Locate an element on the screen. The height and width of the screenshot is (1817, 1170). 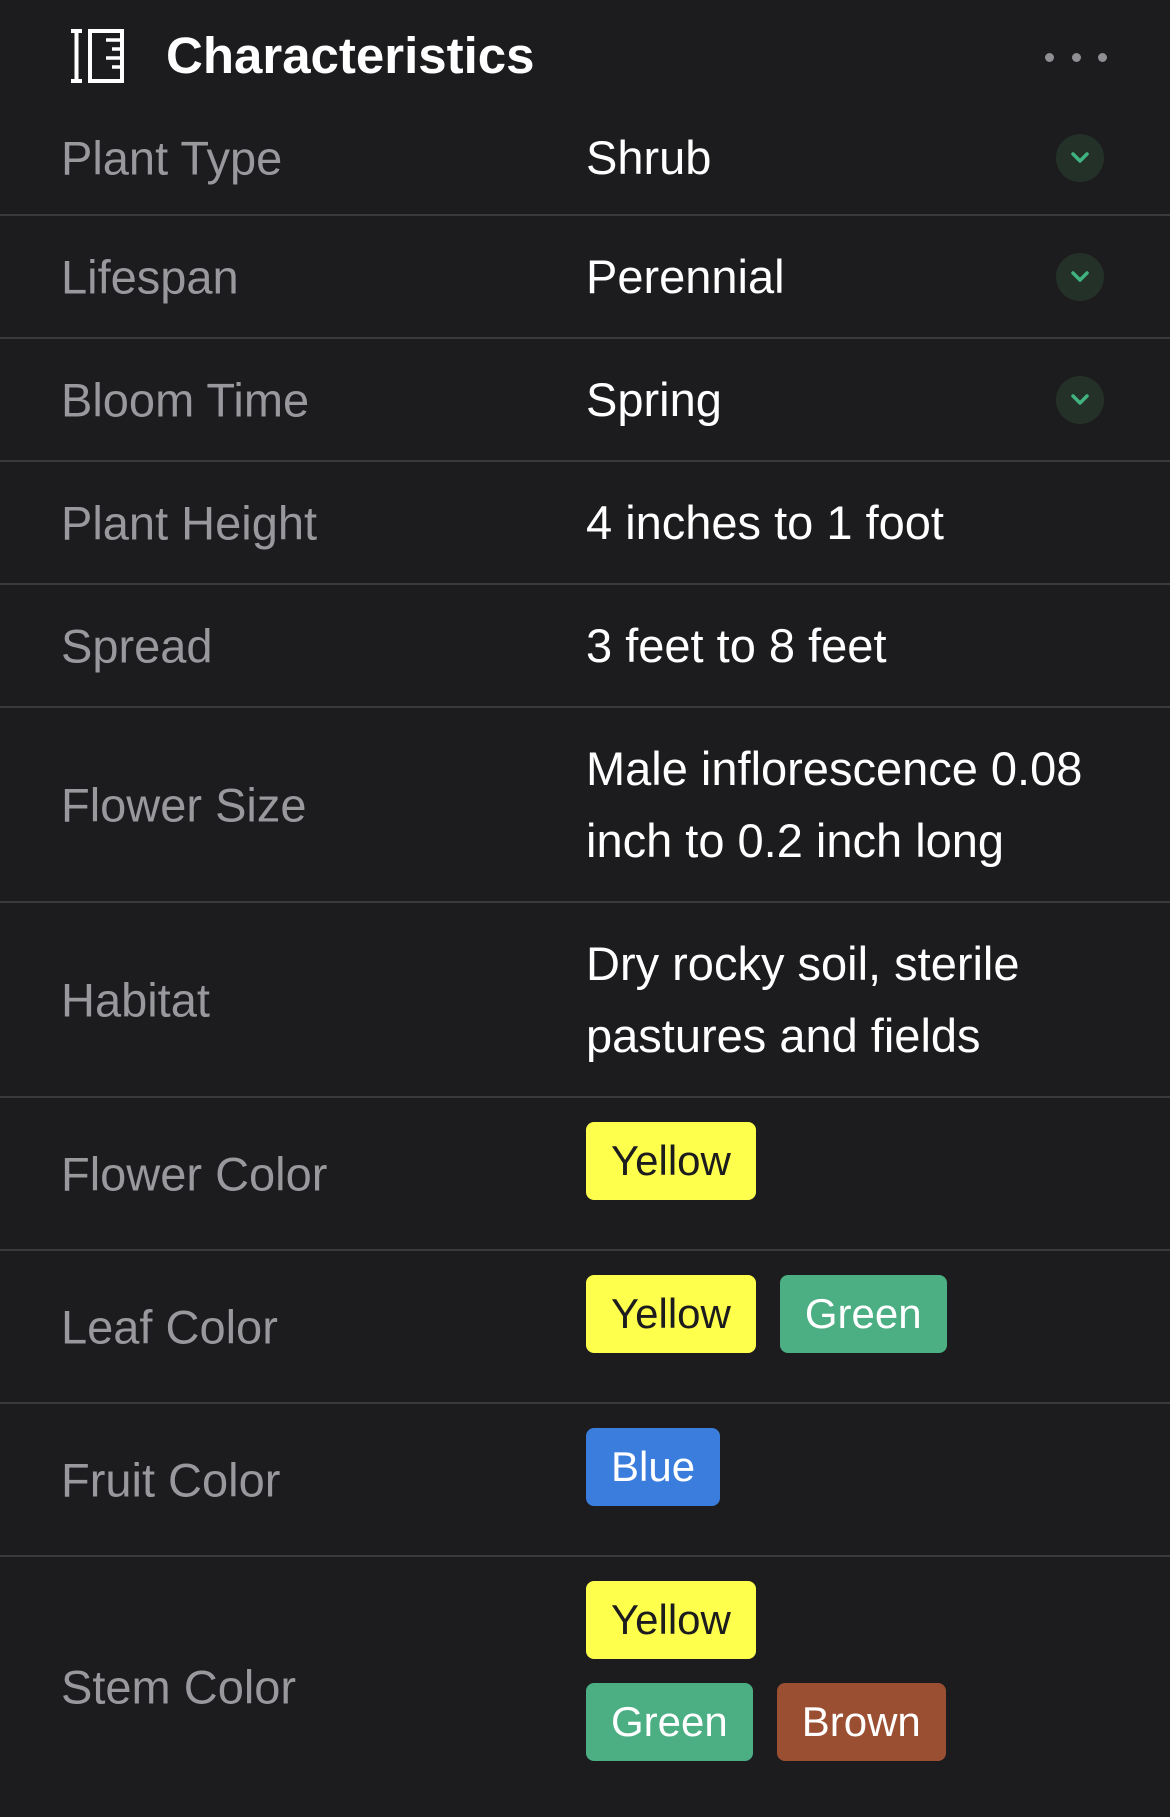
row-fruit-color: Fruit Color Blue is located at coordinates (585, 1480).